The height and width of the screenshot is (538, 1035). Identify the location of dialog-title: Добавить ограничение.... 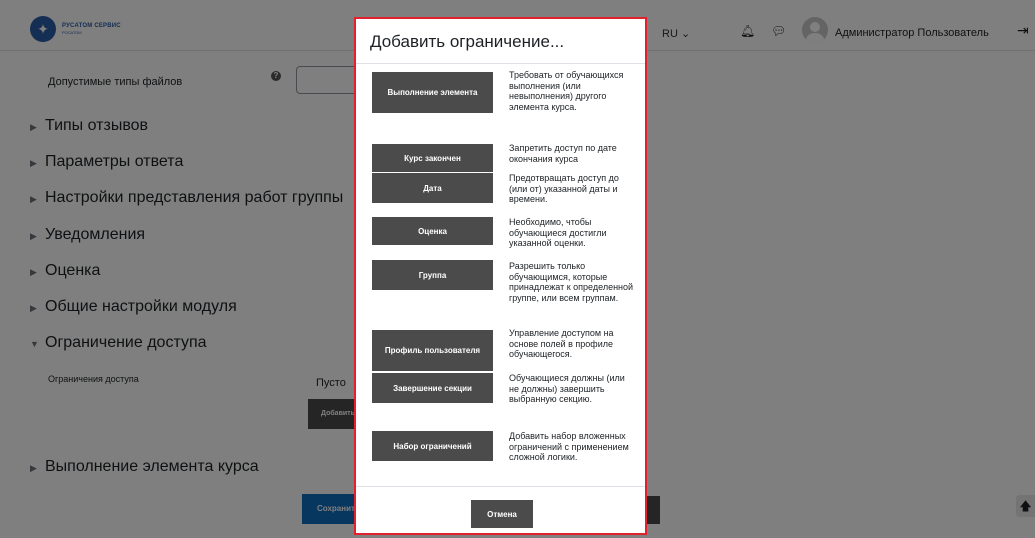
(467, 41).